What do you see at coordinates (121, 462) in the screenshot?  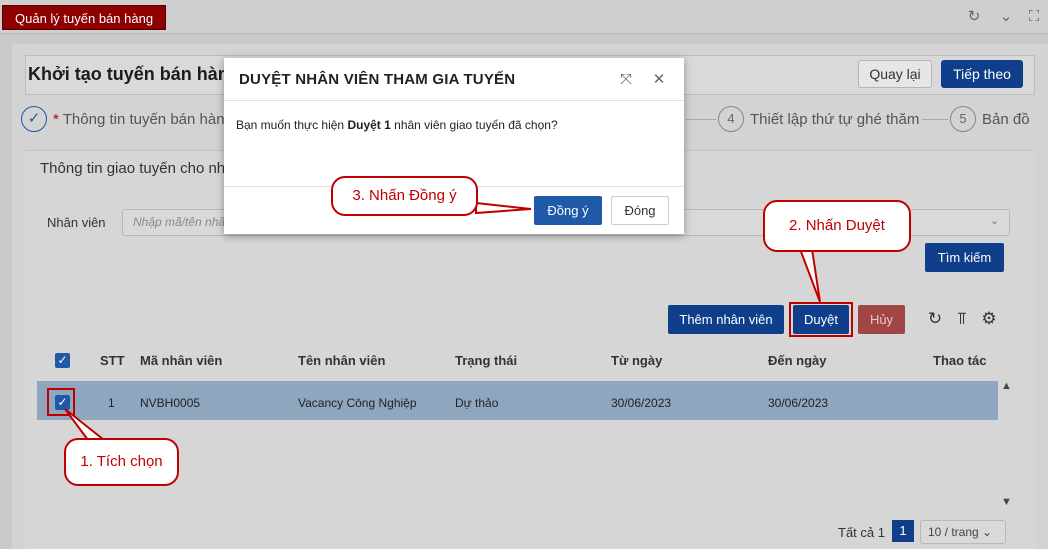 I see `callout-step1: 1. Tích chọn` at bounding box center [121, 462].